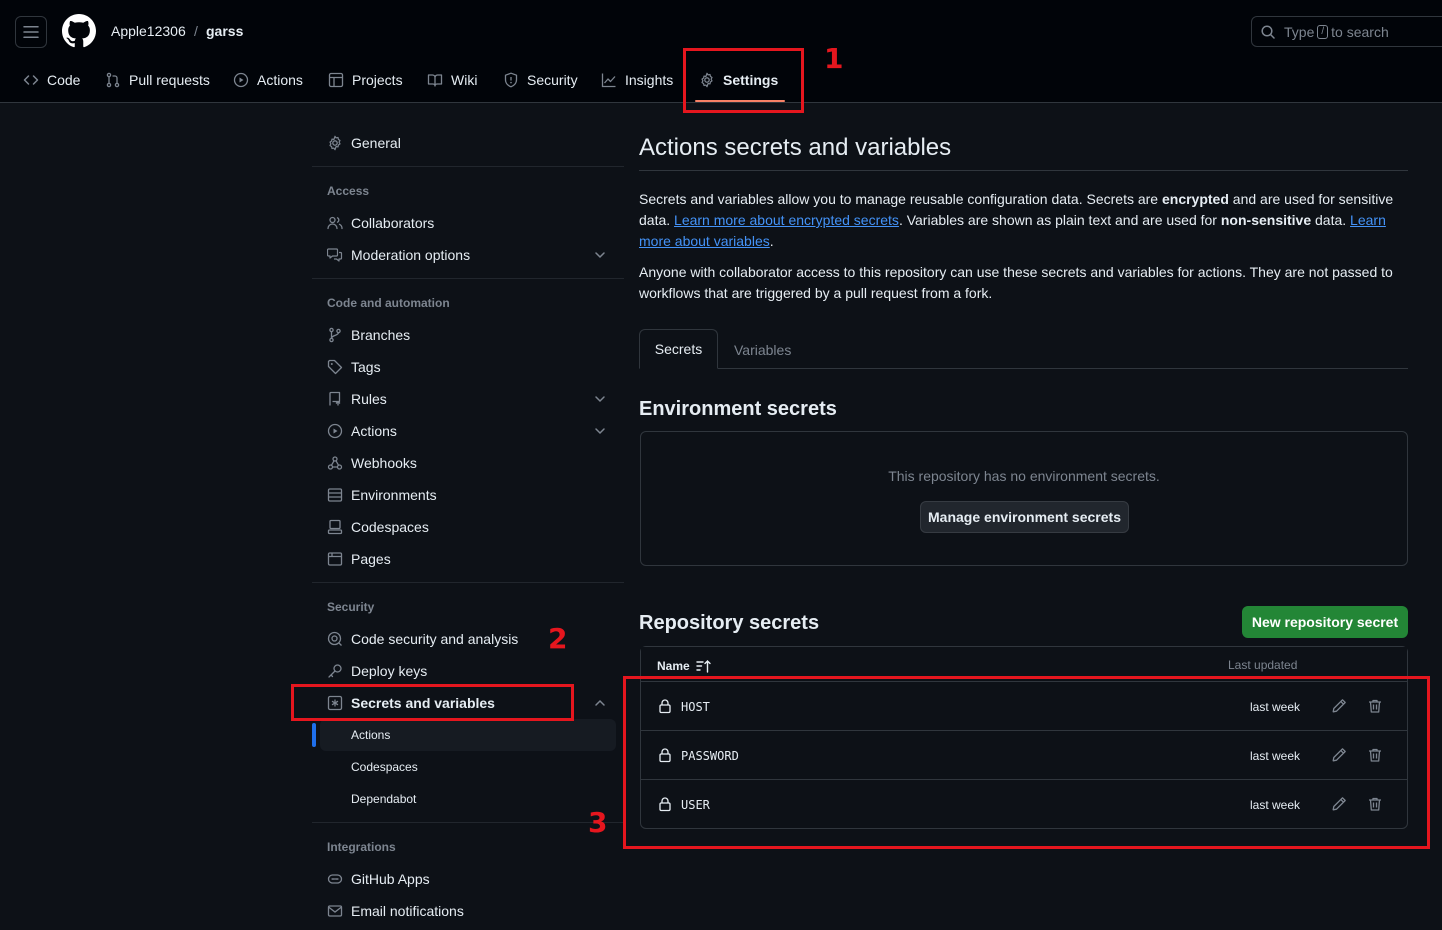  I want to click on tag-icon, so click(335, 367).